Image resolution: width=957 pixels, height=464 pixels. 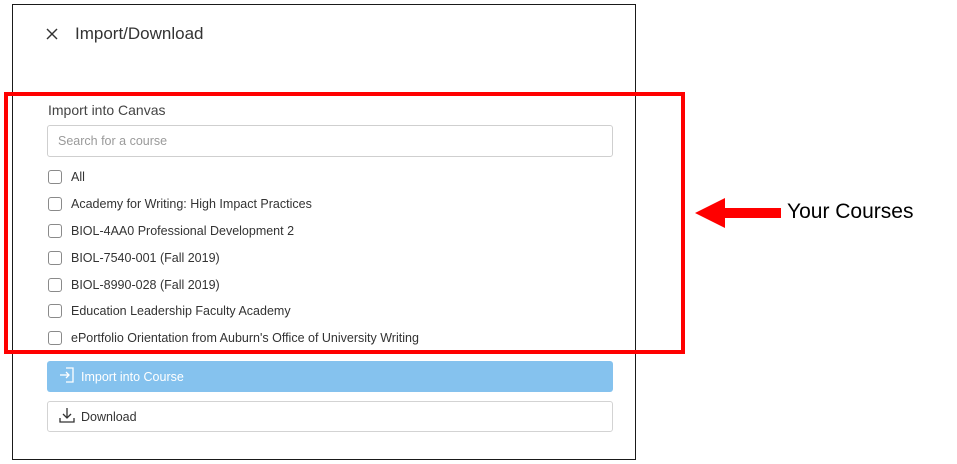 What do you see at coordinates (69, 376) in the screenshot?
I see `import-icon` at bounding box center [69, 376].